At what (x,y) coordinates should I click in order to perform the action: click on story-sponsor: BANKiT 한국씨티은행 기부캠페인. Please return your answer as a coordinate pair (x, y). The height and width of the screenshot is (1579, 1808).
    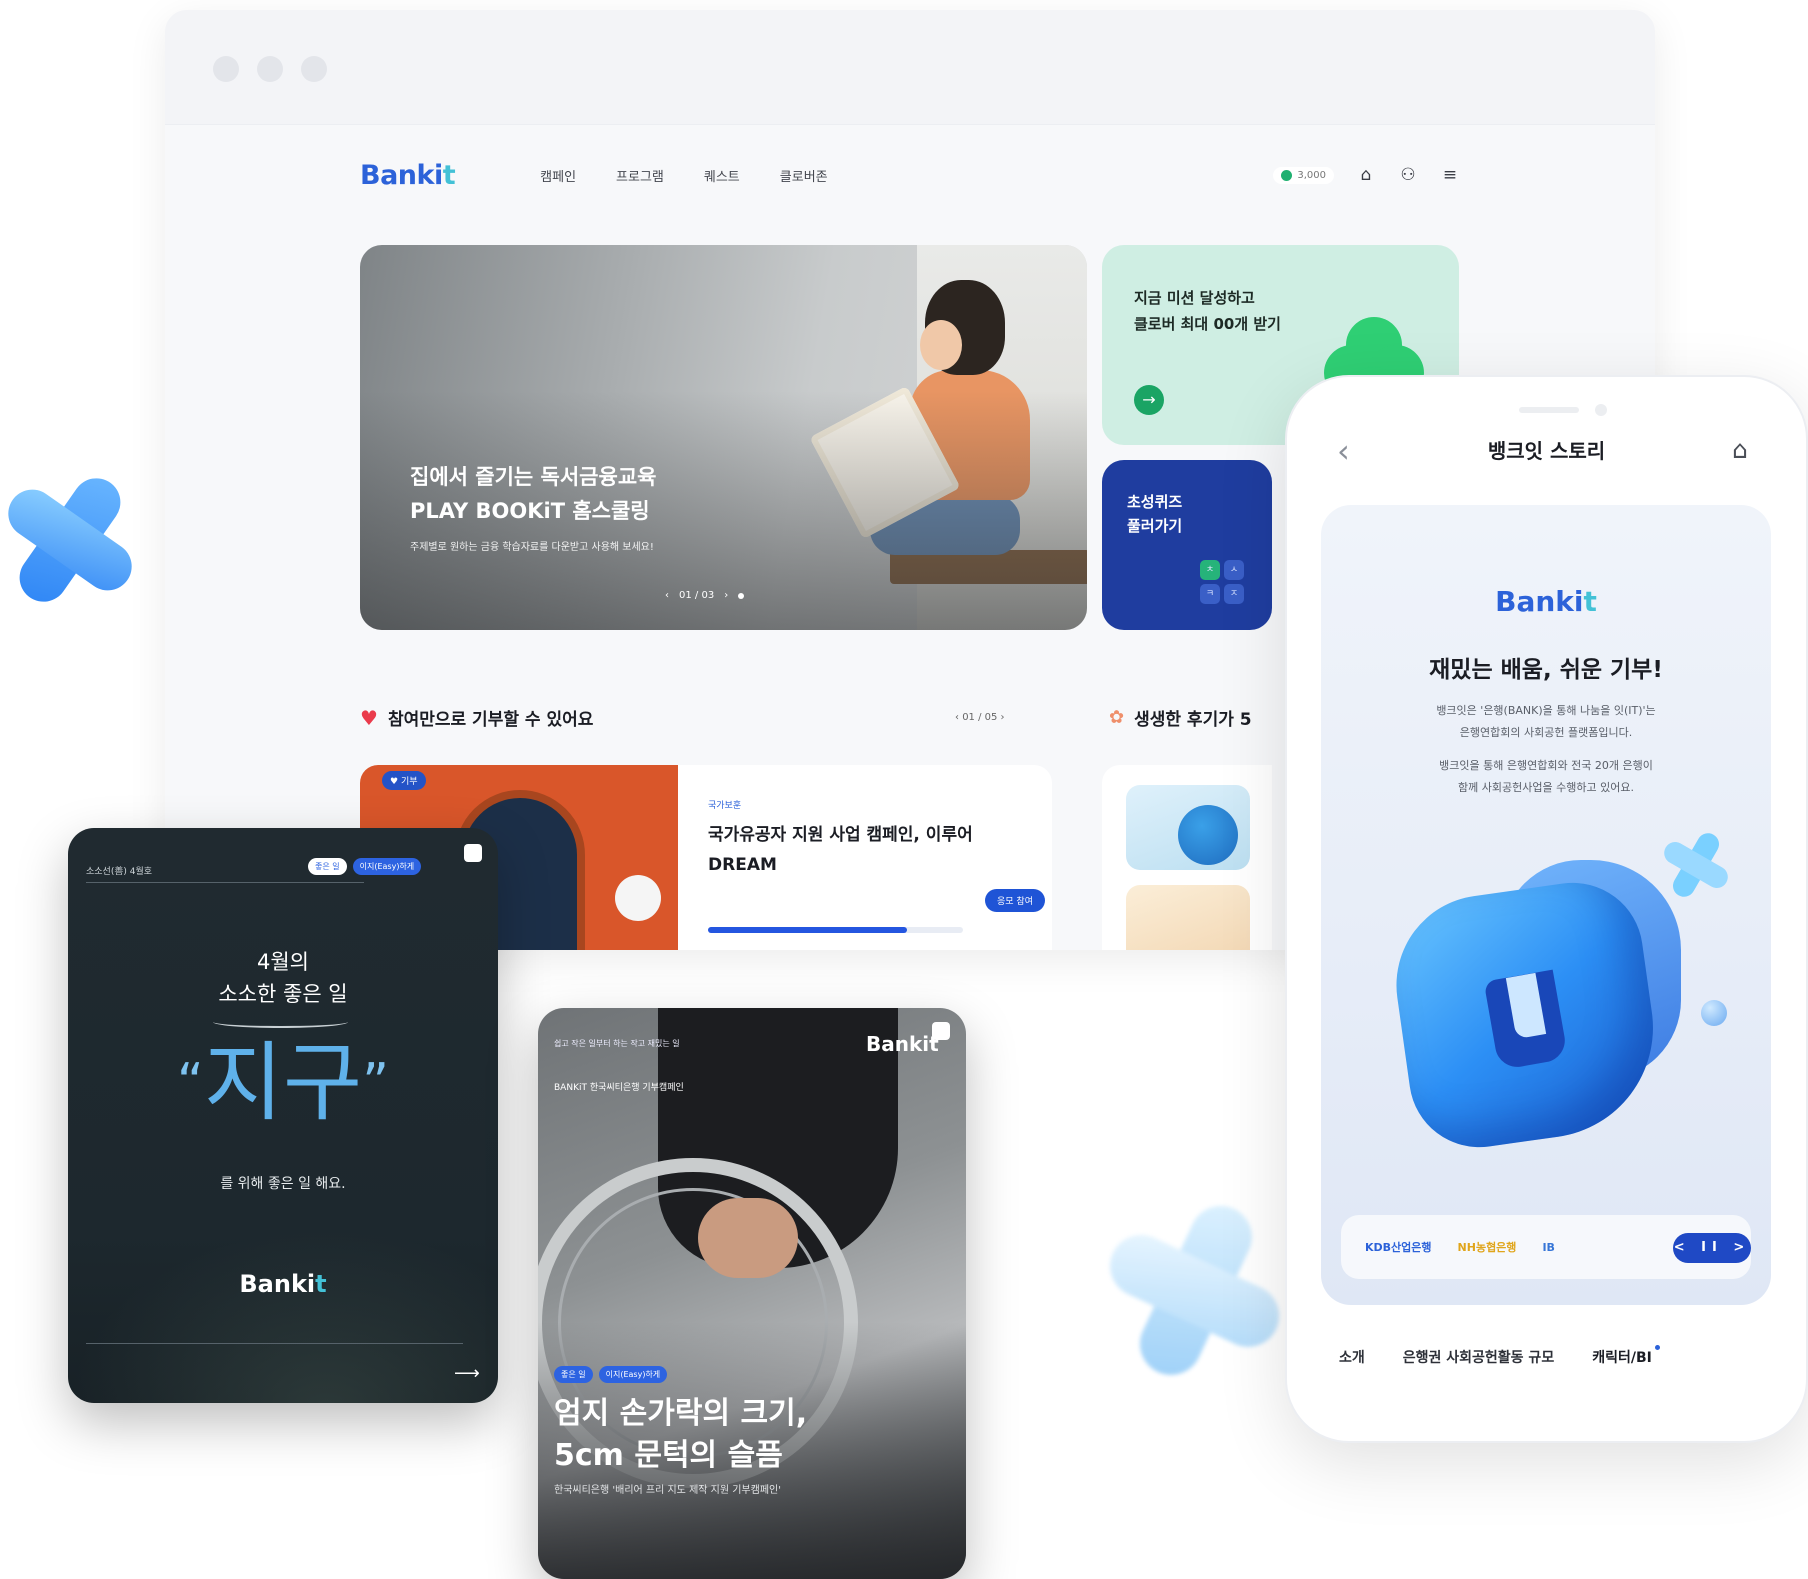
    Looking at the image, I should click on (619, 1088).